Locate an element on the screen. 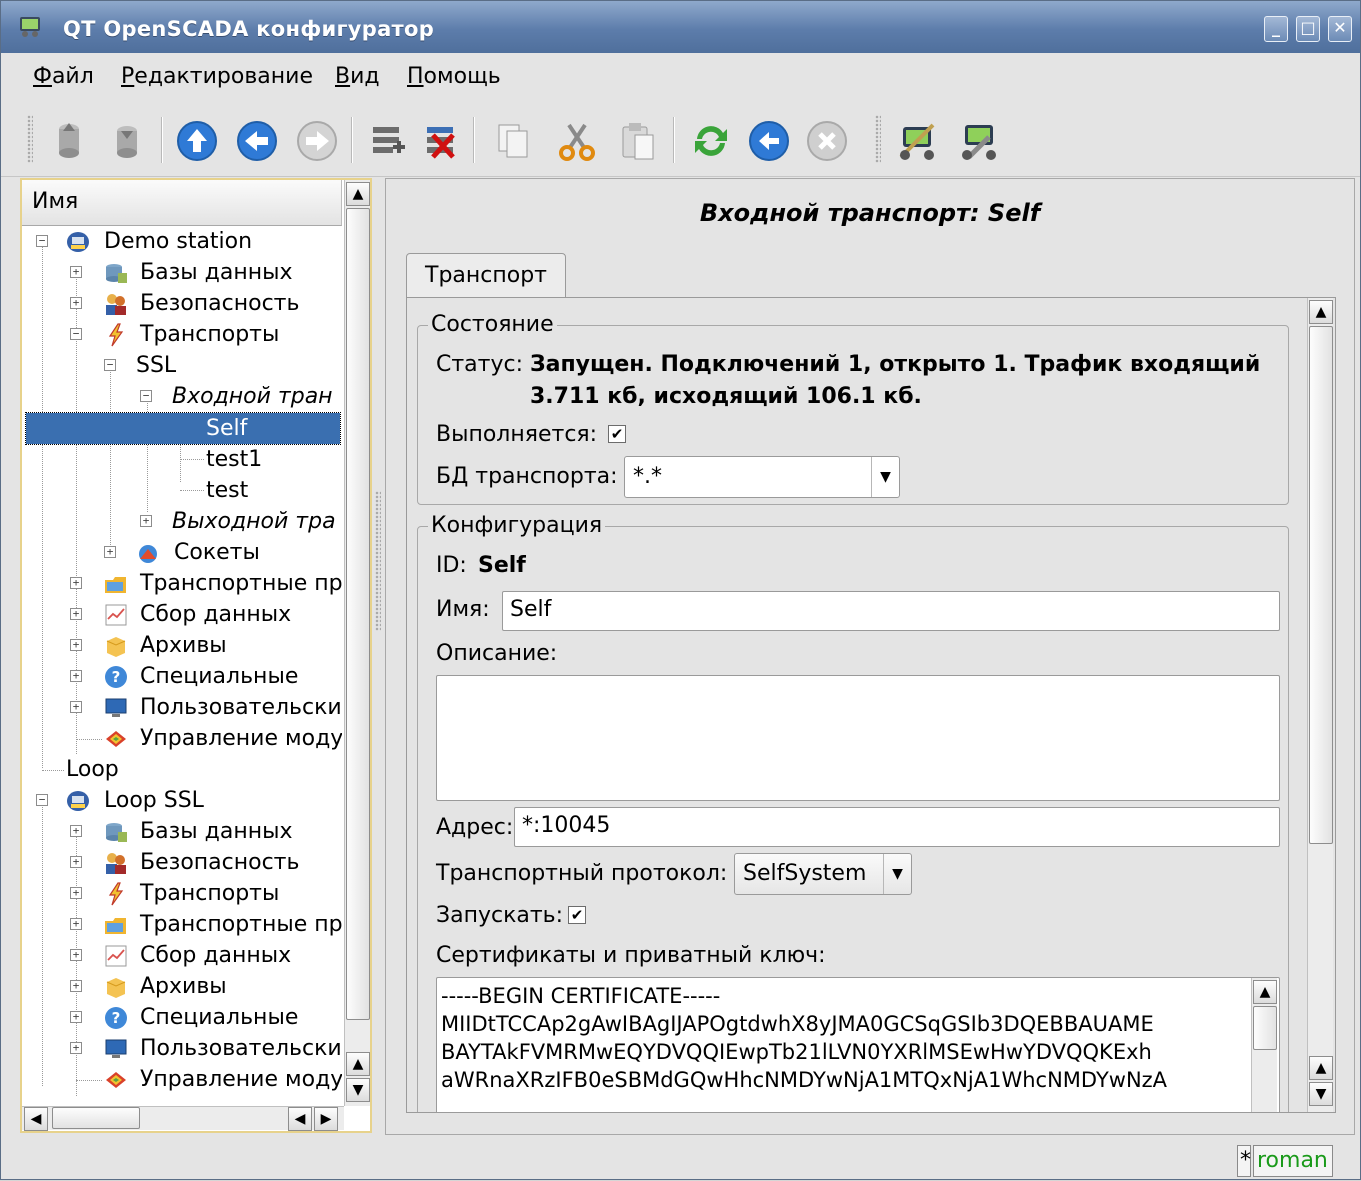  tree-horizontal-scrollbar: ◀ ◀ ▶ is located at coordinates (183, 1118).